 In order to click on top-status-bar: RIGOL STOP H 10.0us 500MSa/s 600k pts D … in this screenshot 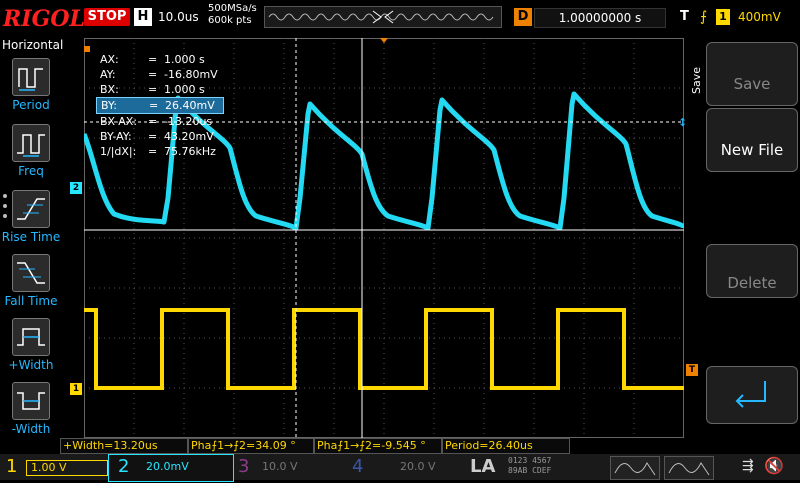, I will do `click(400, 19)`.